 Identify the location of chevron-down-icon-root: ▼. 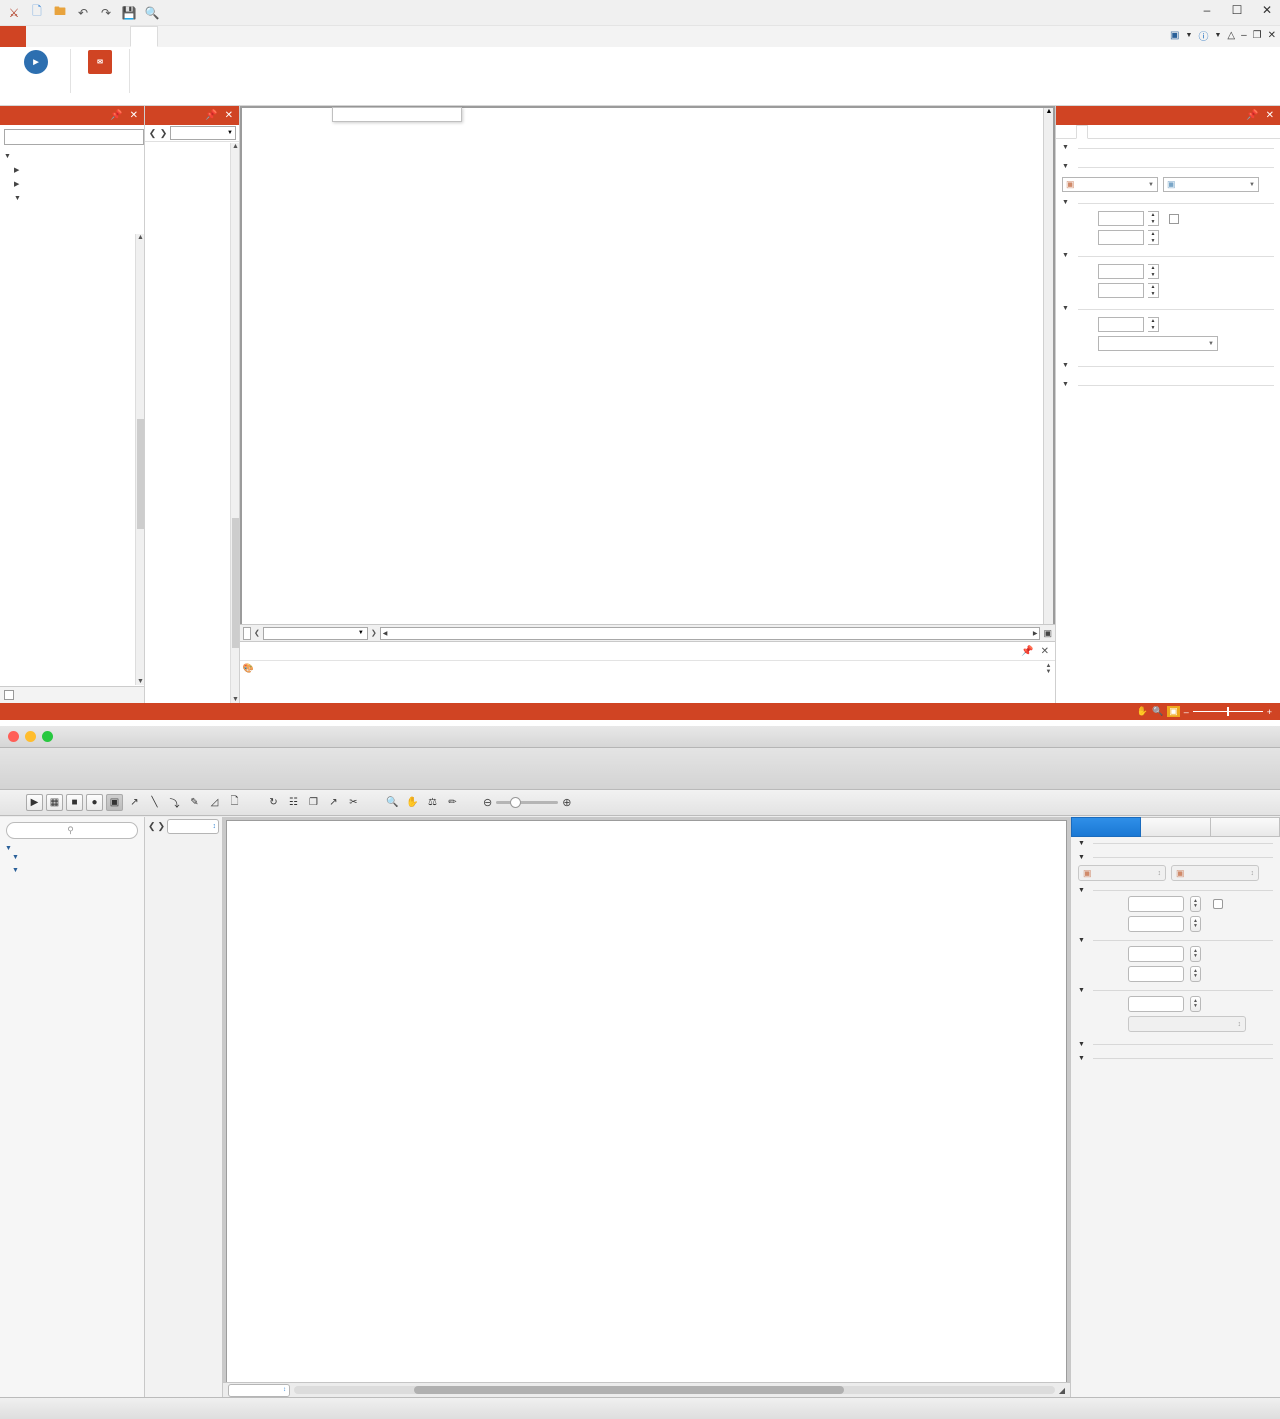
(8, 848).